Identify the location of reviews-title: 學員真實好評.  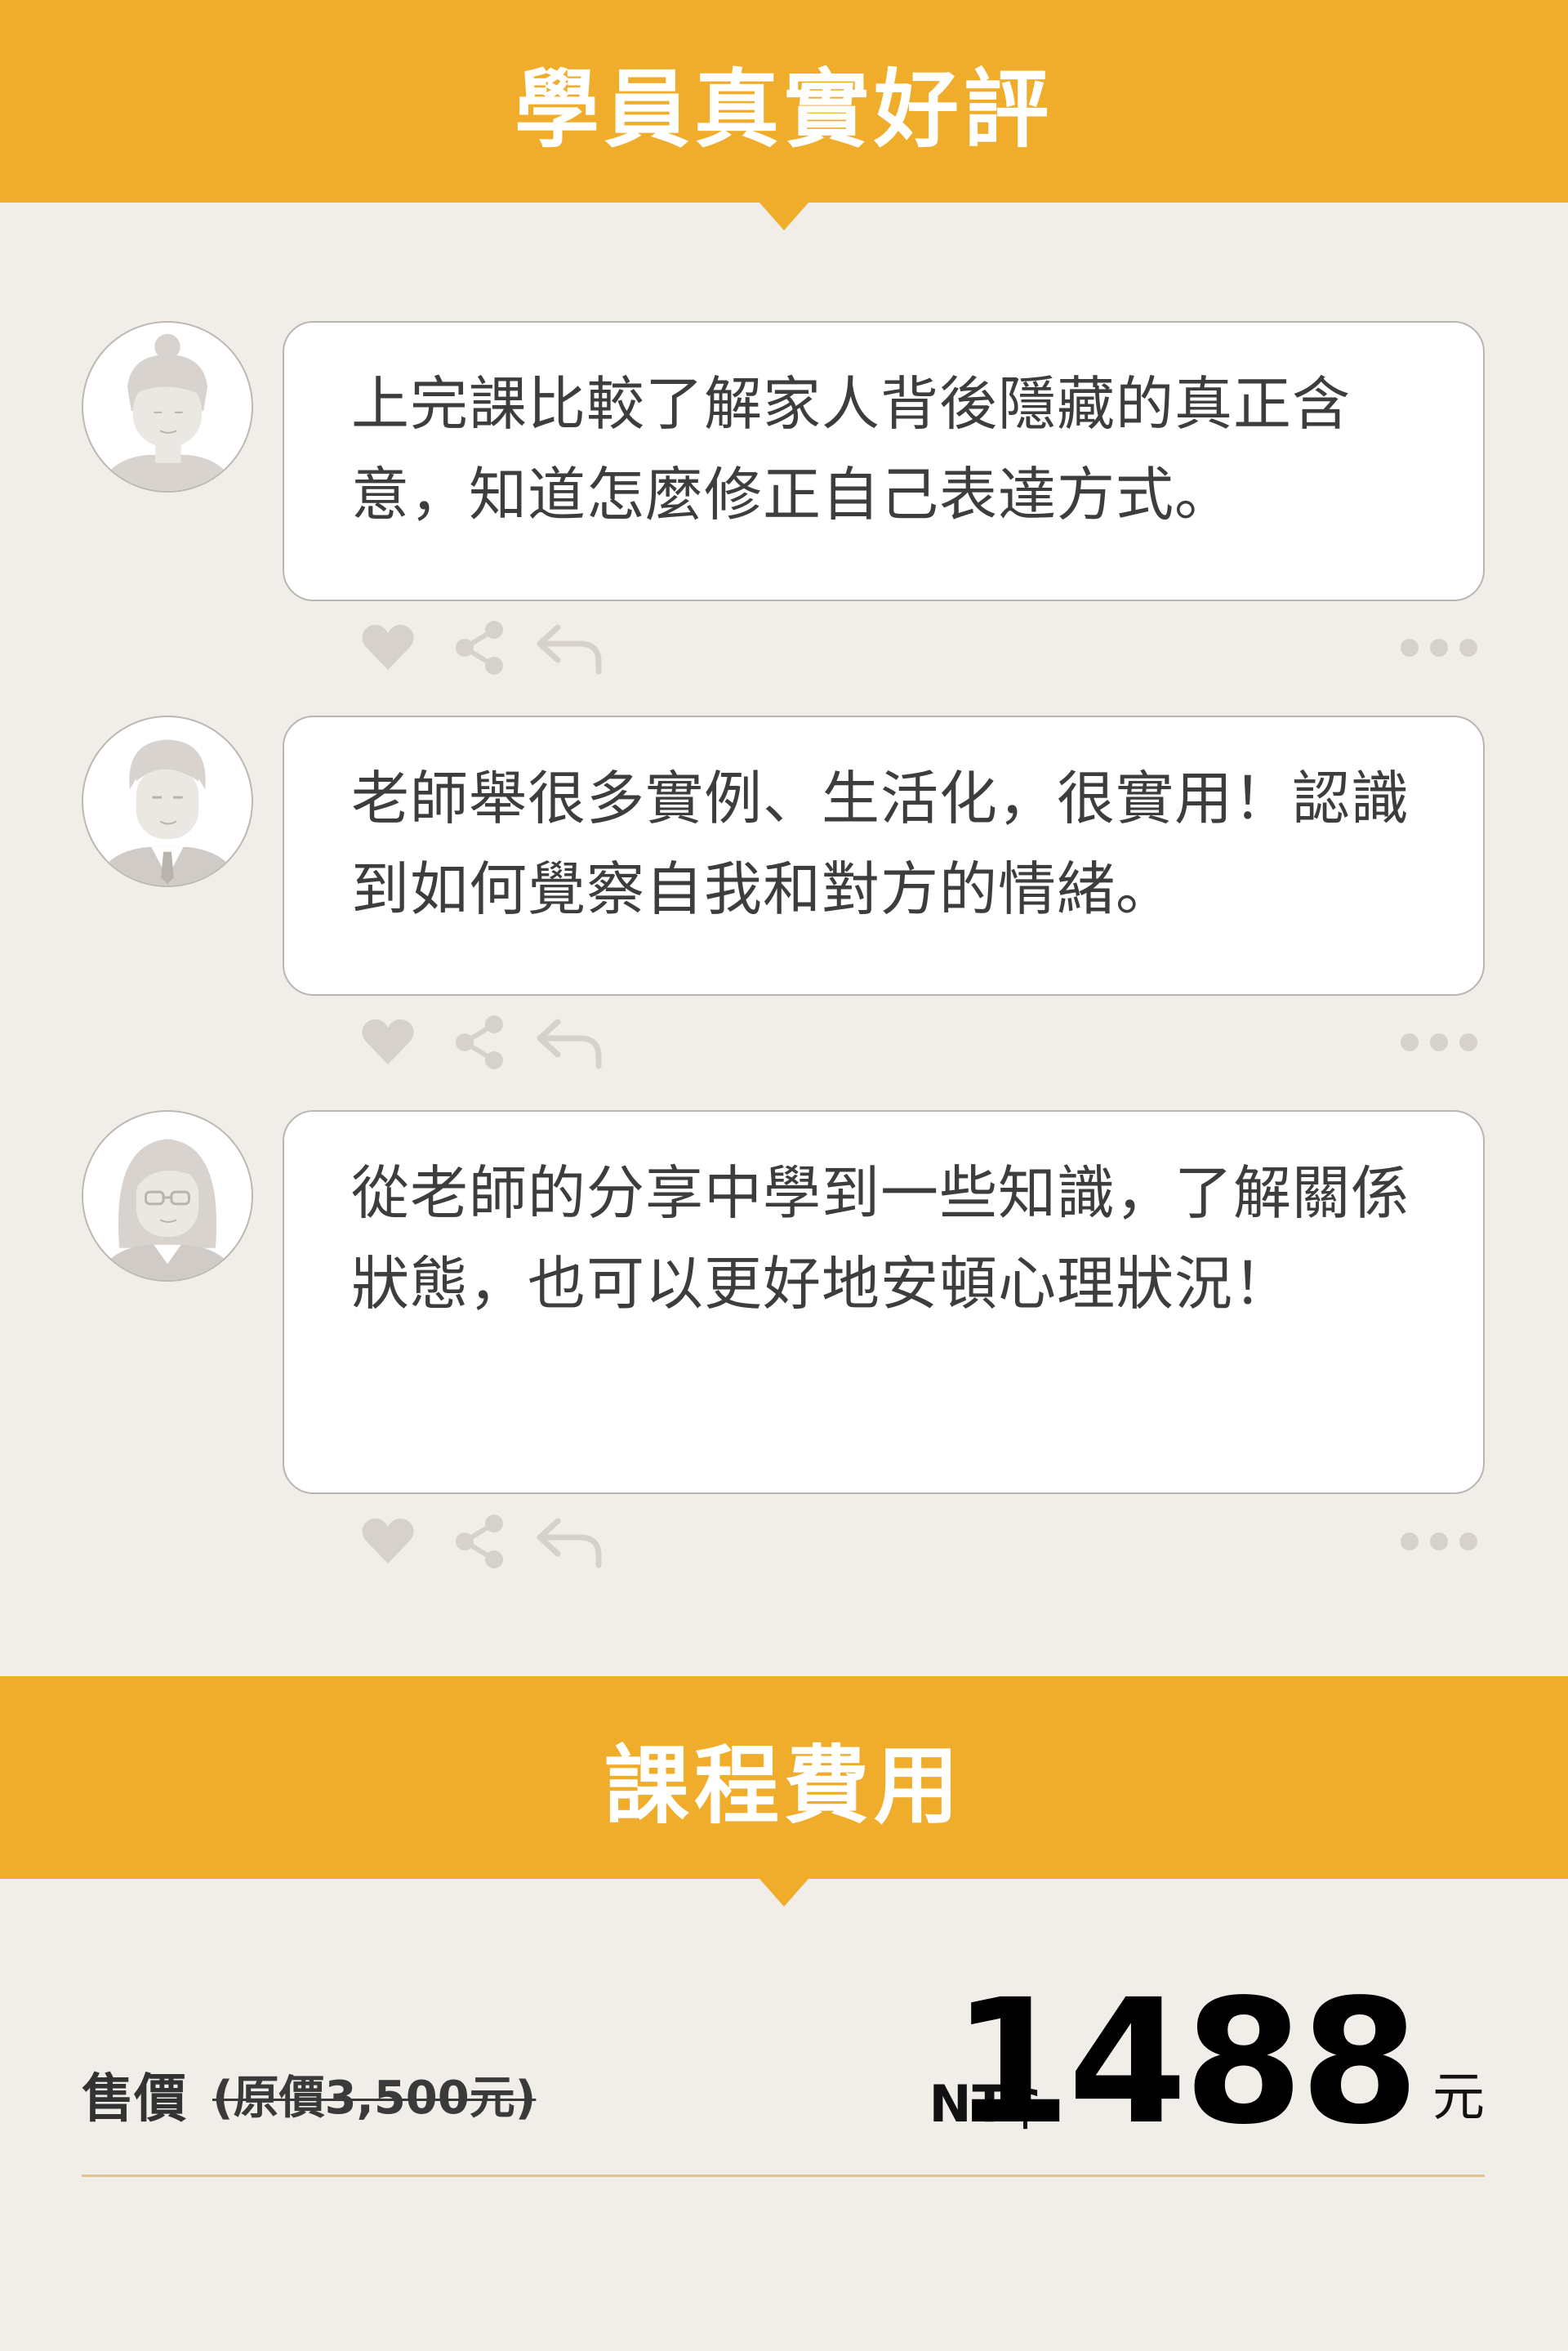
(784, 109).